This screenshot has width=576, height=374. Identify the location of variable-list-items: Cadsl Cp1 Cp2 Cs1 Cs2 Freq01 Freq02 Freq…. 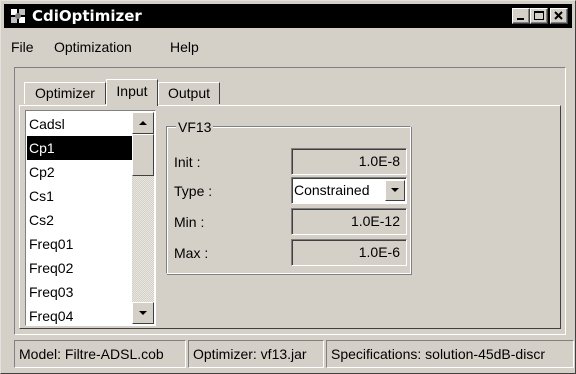
(79, 218).